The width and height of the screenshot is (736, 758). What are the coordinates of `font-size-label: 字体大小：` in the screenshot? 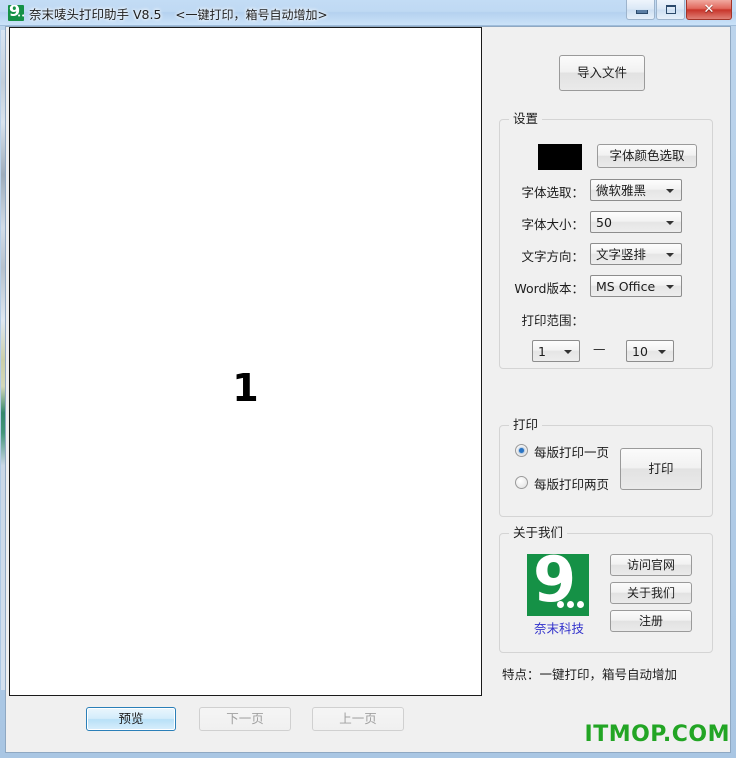 It's located at (552, 224).